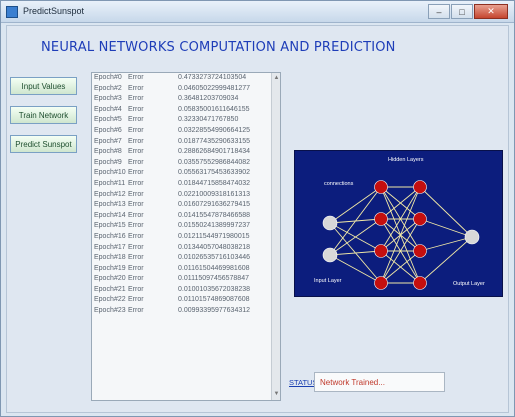 This screenshot has width=515, height=417. What do you see at coordinates (186, 248) in the screenshot?
I see `log-row: Epoch #17 Error 0.01344057048038218` at bounding box center [186, 248].